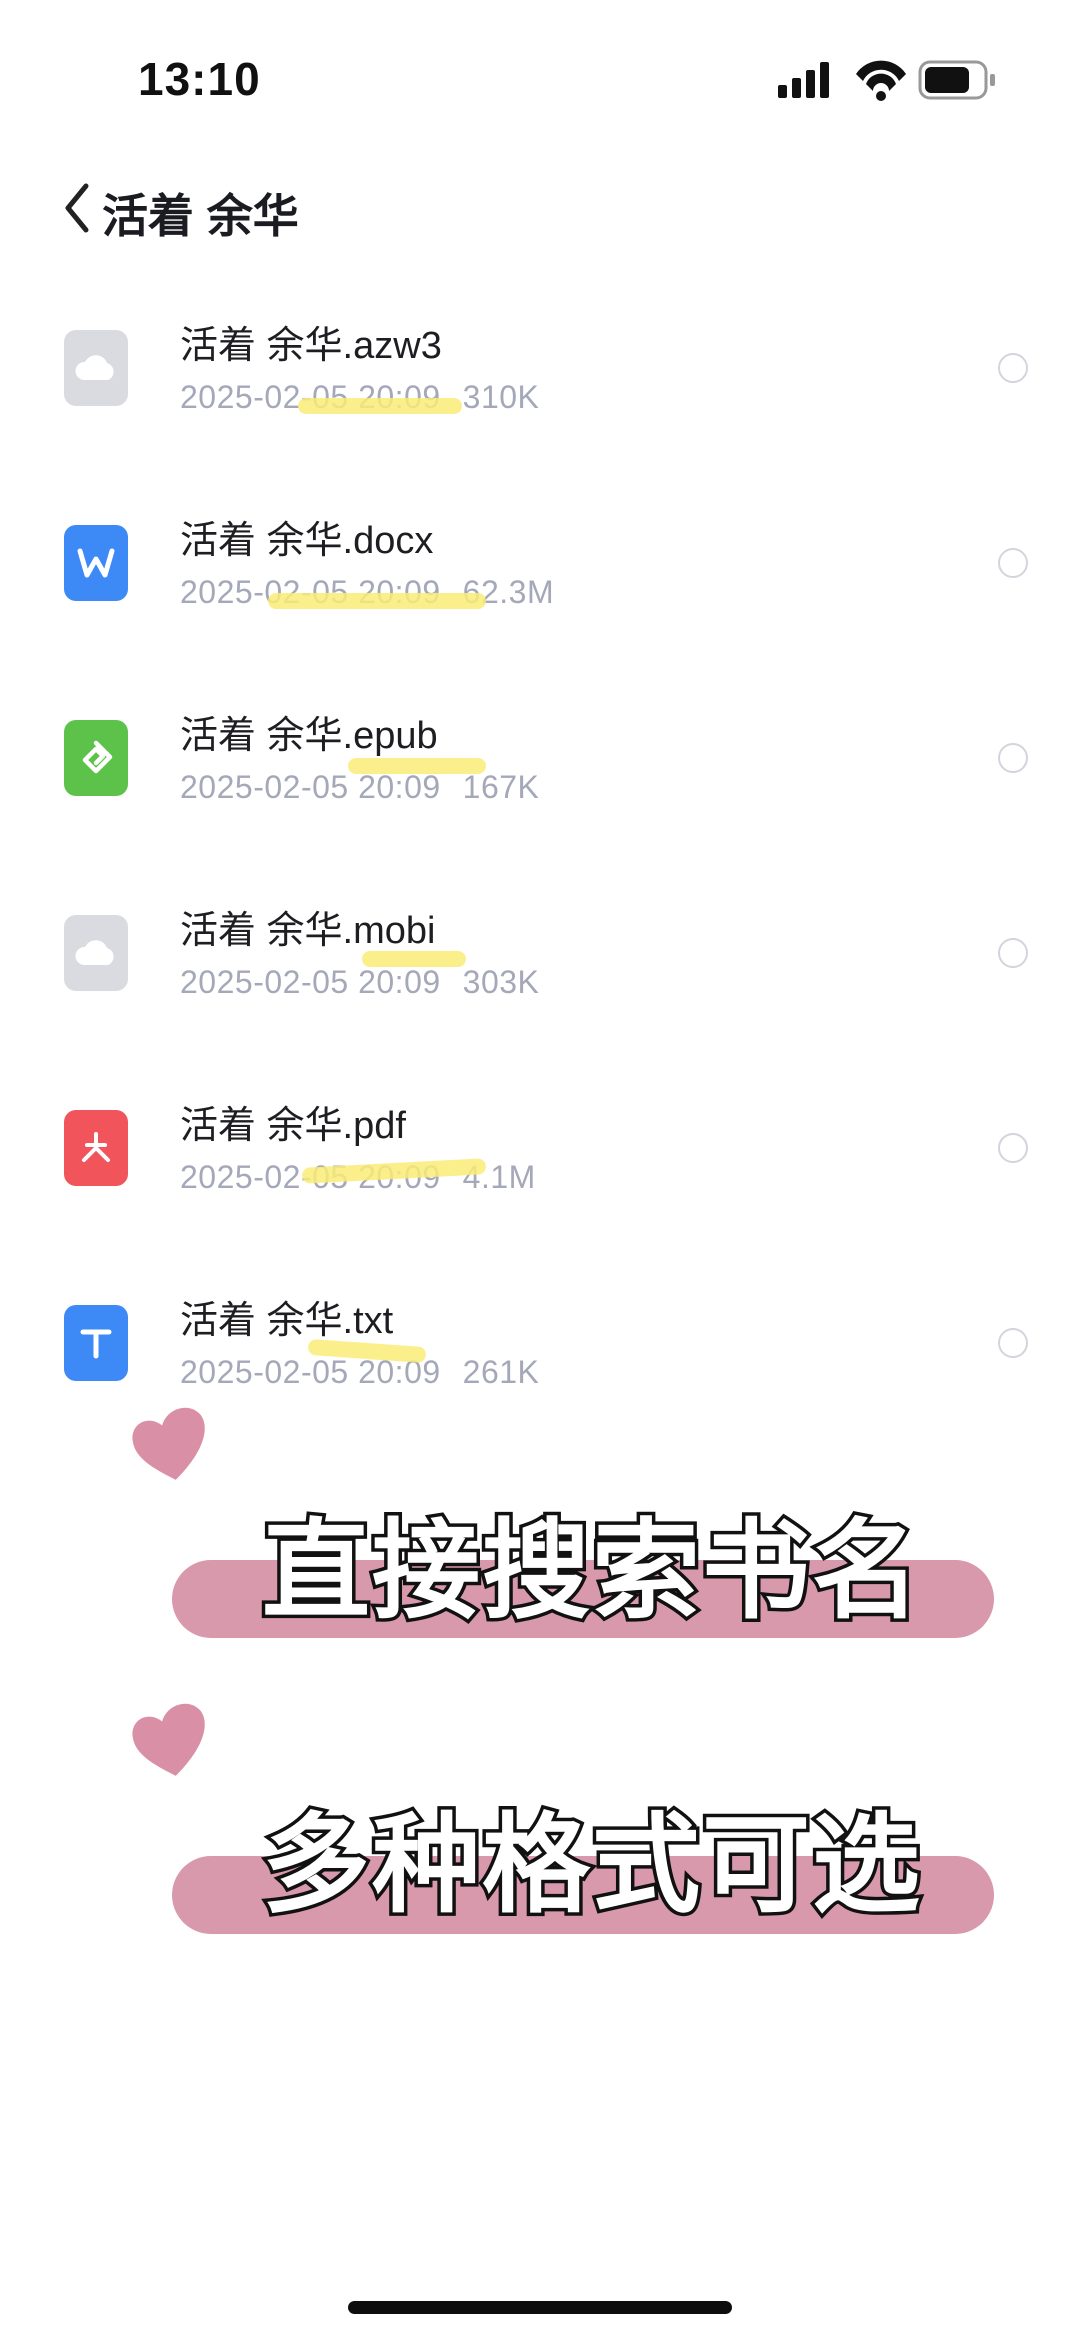 The width and height of the screenshot is (1080, 2341). Describe the element at coordinates (540, 590) in the screenshot. I see `file-row-docx: 活着 余华.docx 2025-02-05 20:09 62.3M` at that location.